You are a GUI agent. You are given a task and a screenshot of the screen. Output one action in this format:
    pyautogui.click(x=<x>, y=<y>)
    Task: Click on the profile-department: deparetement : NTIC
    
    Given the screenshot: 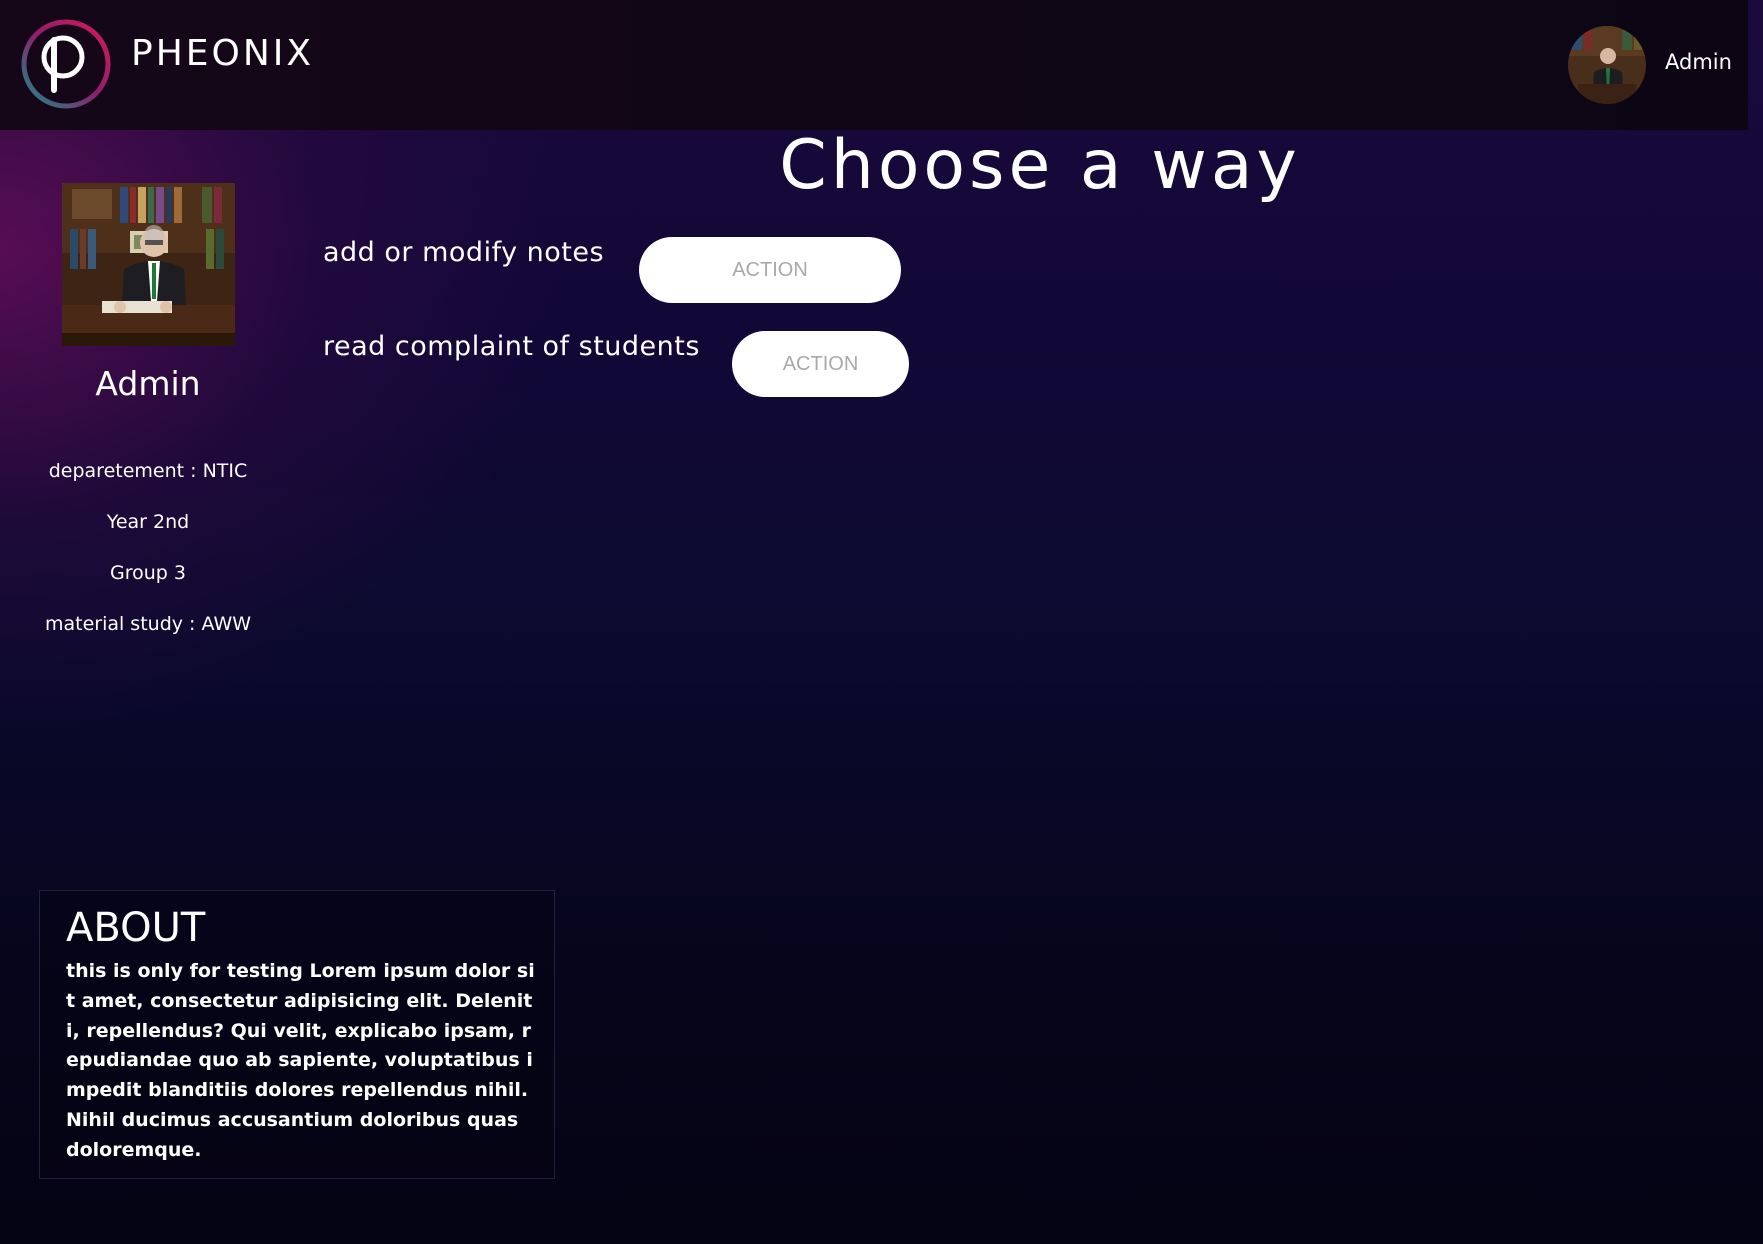 What is the action you would take?
    pyautogui.click(x=148, y=471)
    